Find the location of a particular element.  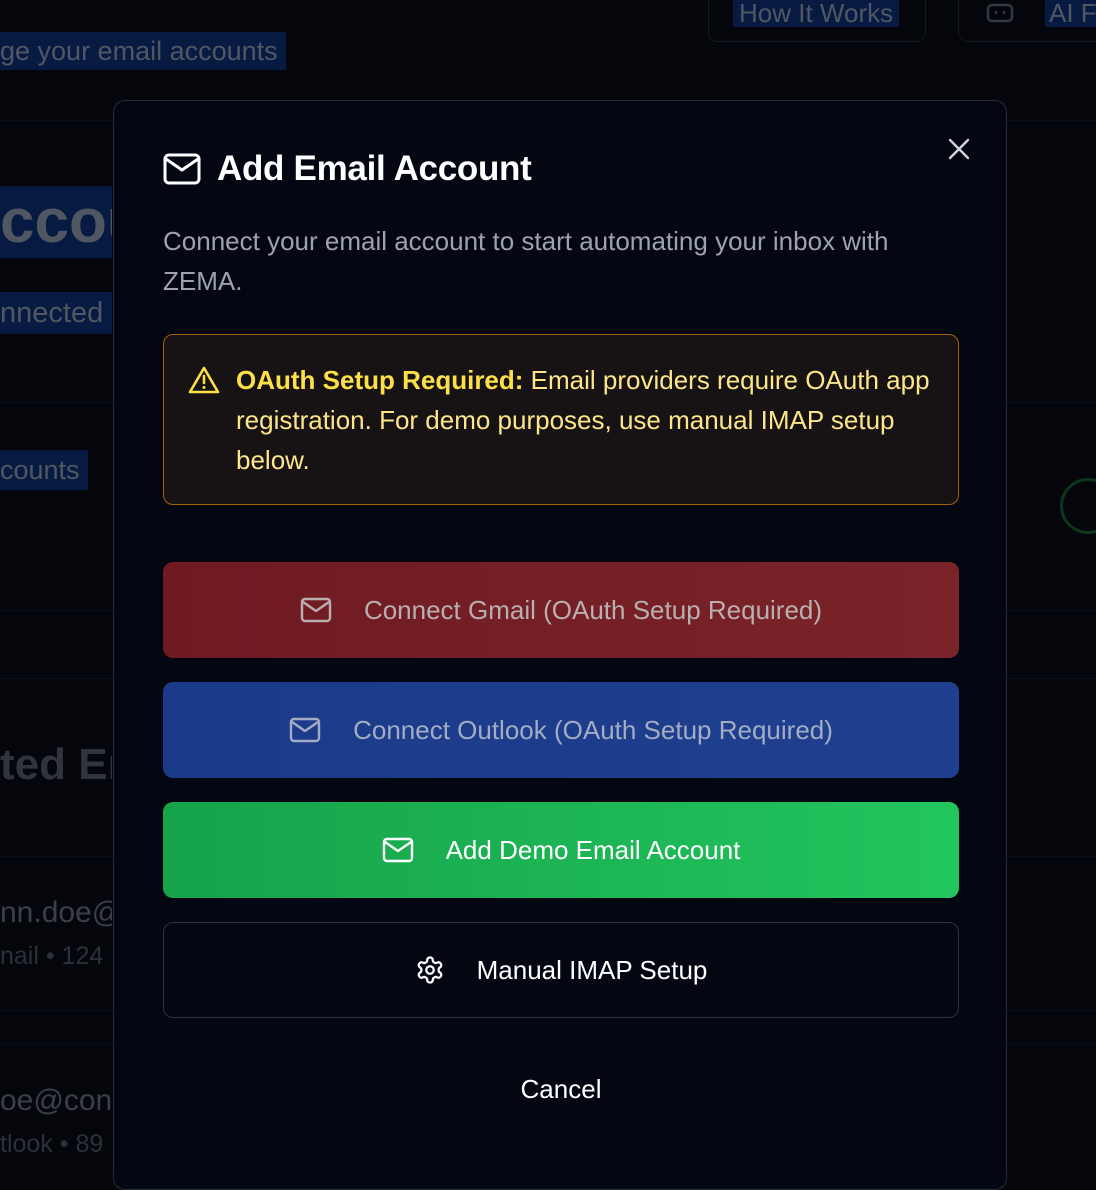

manual-imap-setup-button: Manual IMAP Setup is located at coordinates (561, 970).